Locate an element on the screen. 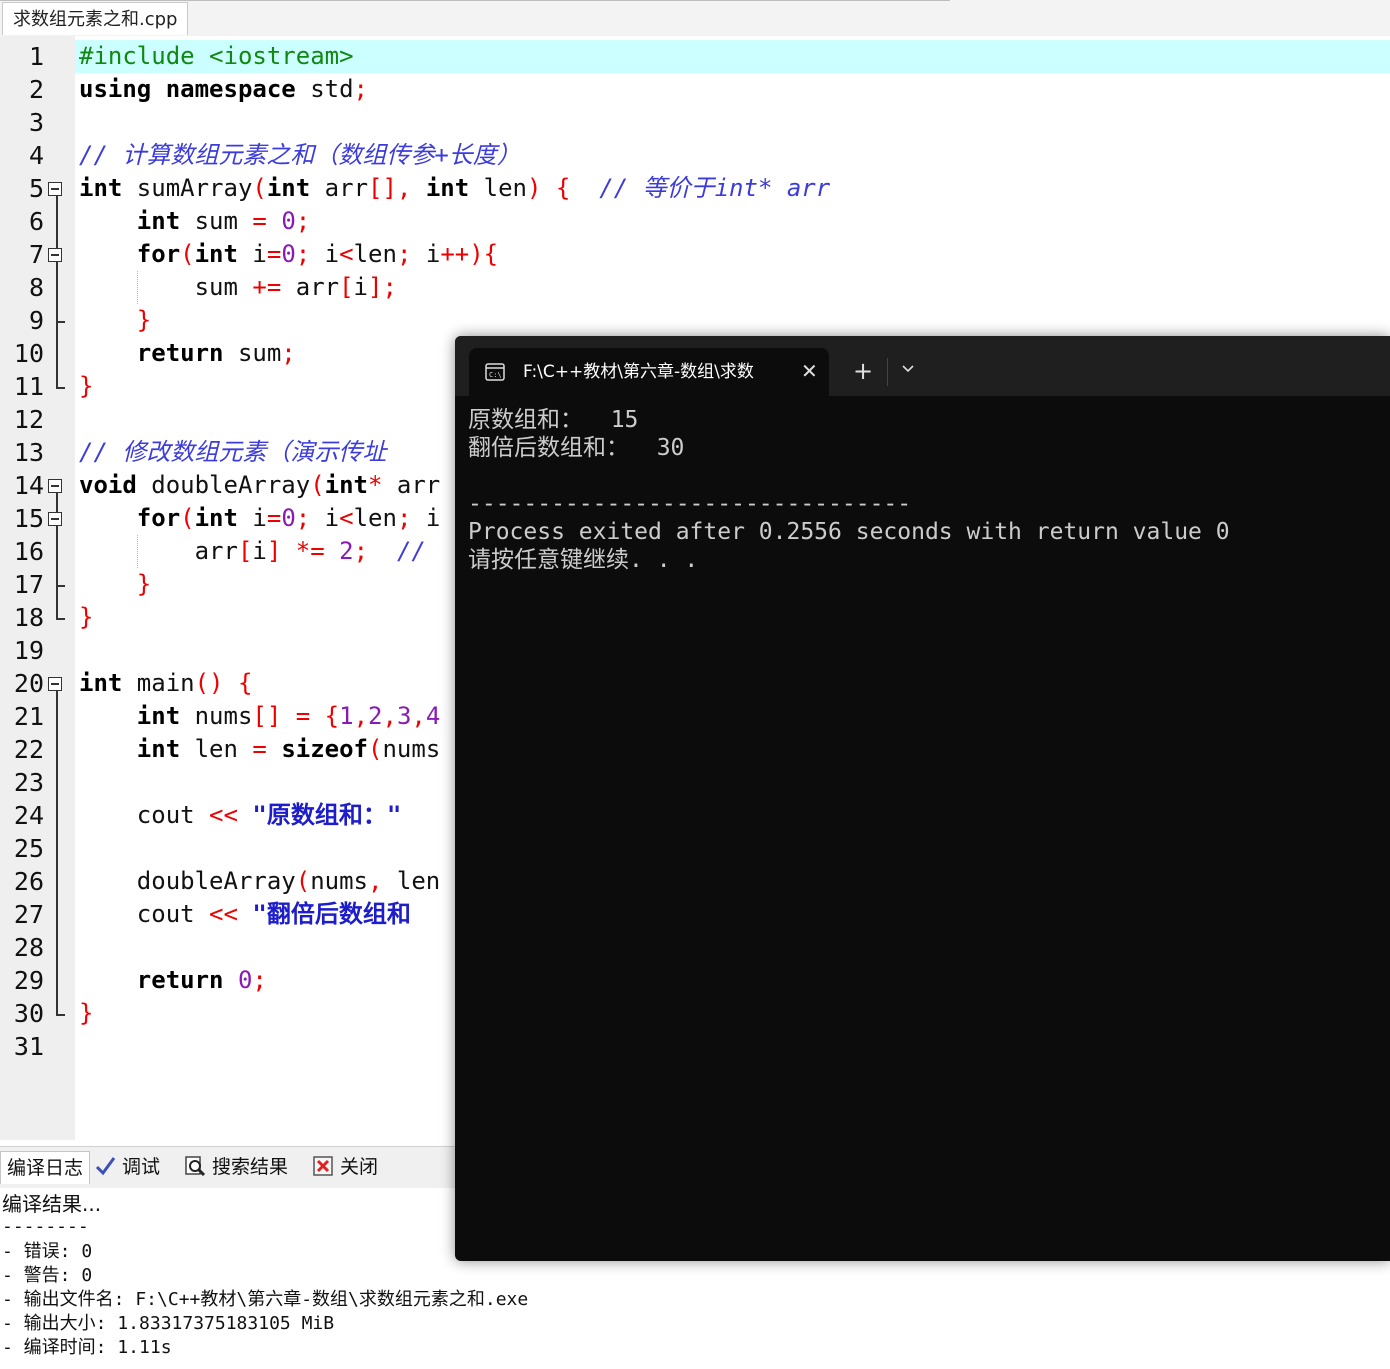 This screenshot has height=1369, width=1390. tab-debug: 调试 is located at coordinates (127, 1167).